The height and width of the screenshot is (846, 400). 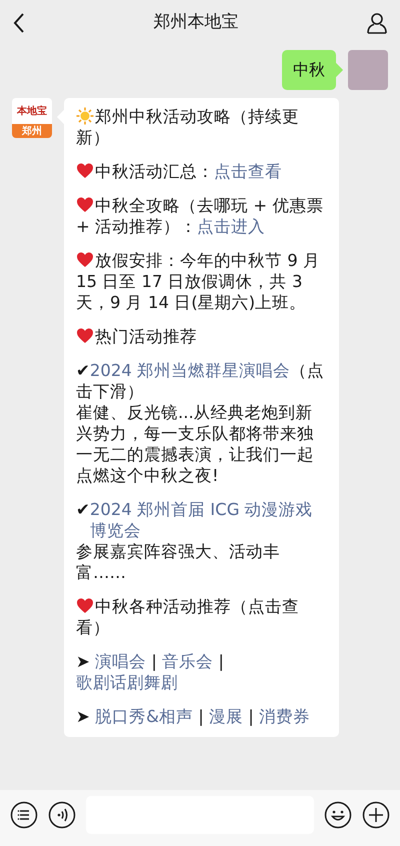 What do you see at coordinates (127, 682) in the screenshot?
I see `article-link: 歌剧话剧舞剧` at bounding box center [127, 682].